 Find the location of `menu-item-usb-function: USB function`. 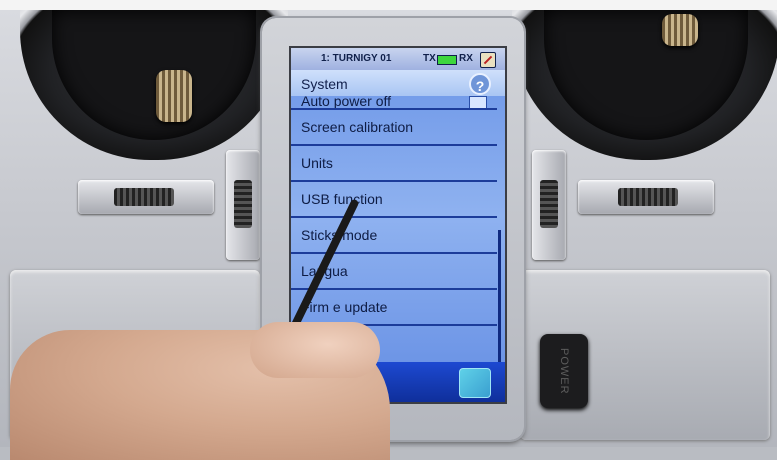

menu-item-usb-function: USB function is located at coordinates (394, 200).